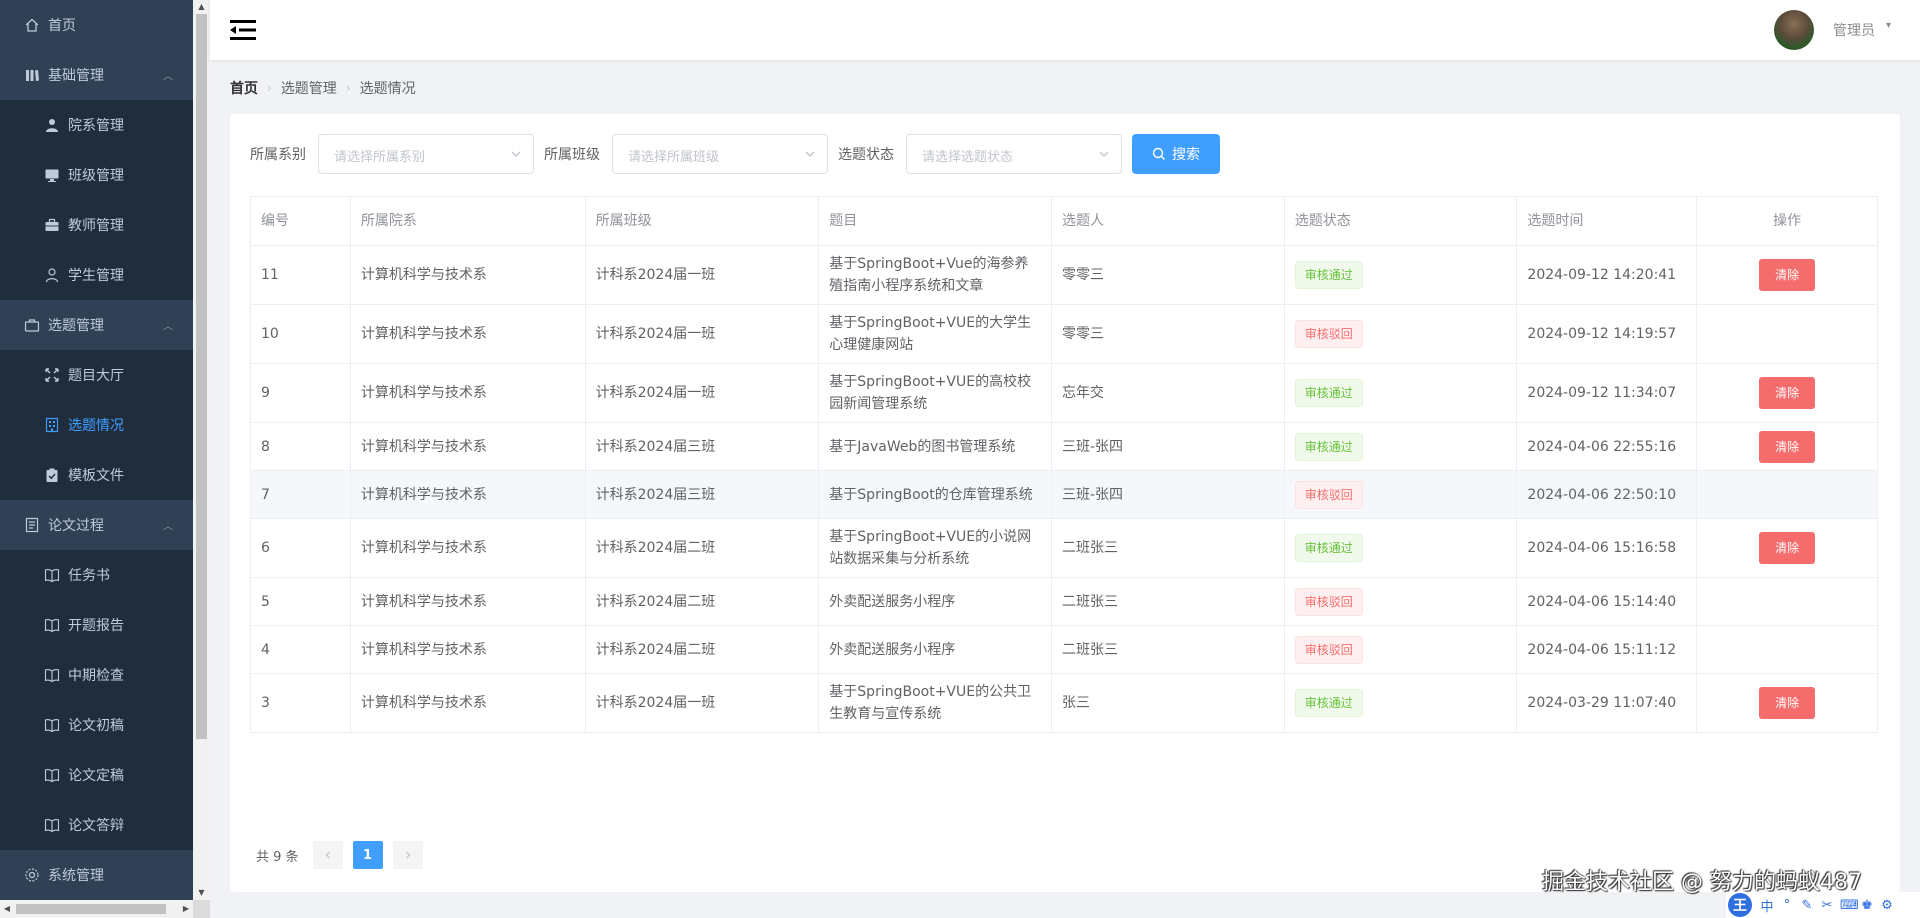 Image resolution: width=1920 pixels, height=918 pixels. Describe the element at coordinates (935, 548) in the screenshot. I see `cell-topic: 基于SpringBoot+VUE的小说网站数据采集与分析系统` at that location.